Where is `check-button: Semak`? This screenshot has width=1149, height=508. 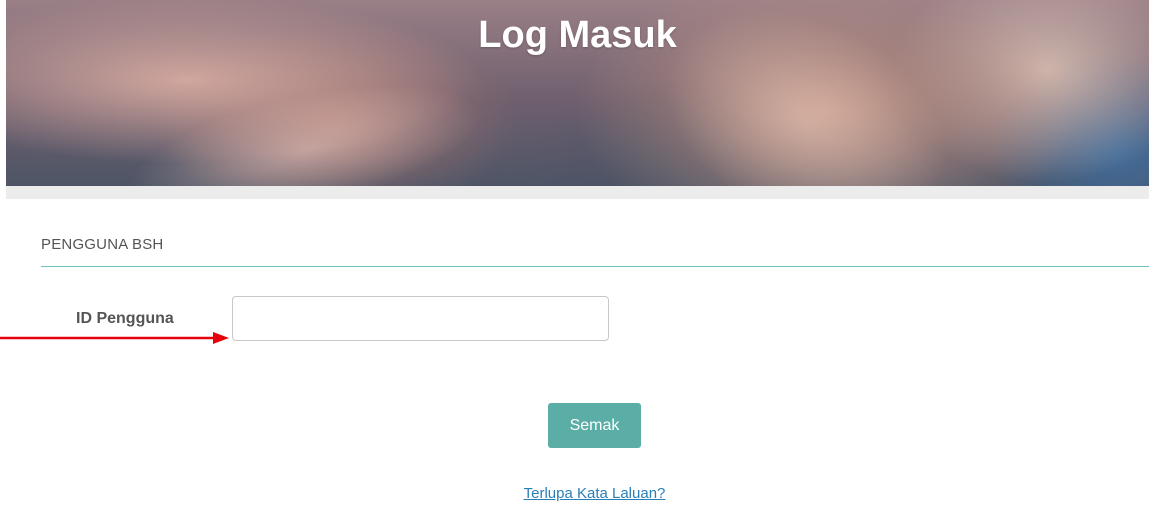 check-button: Semak is located at coordinates (594, 425).